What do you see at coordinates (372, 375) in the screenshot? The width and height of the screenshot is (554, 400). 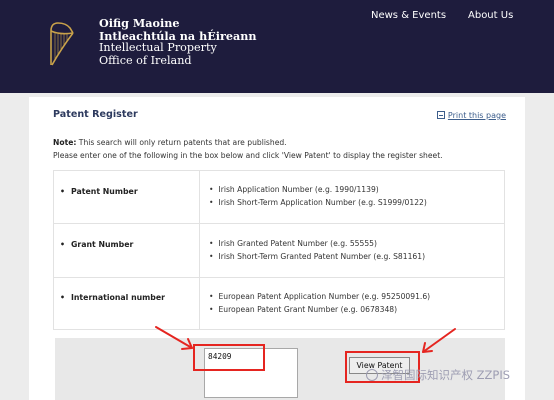 I see `wechat-logo-icon` at bounding box center [372, 375].